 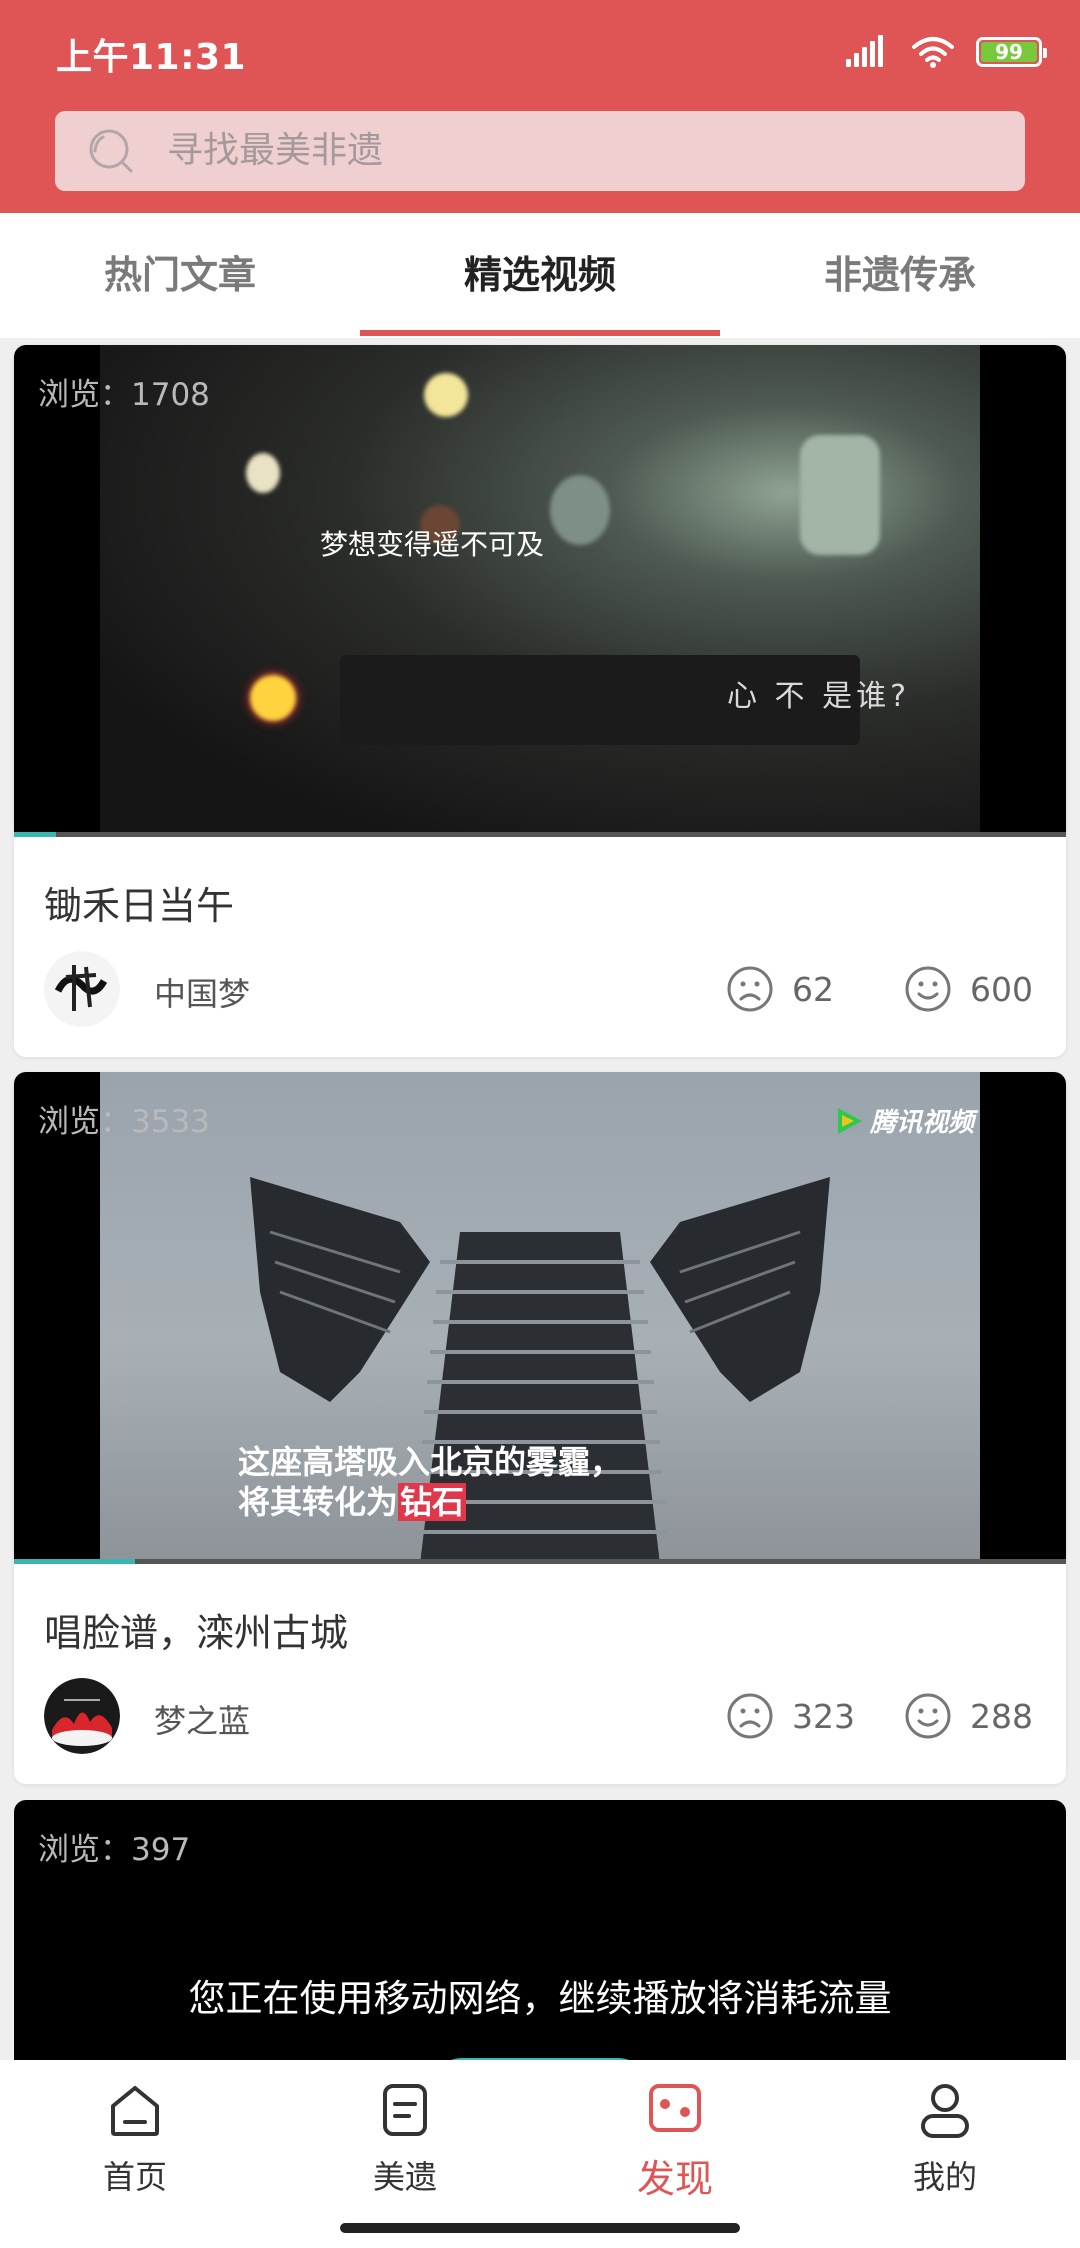 I want to click on card-title: 锄禾日当午, so click(x=139, y=902).